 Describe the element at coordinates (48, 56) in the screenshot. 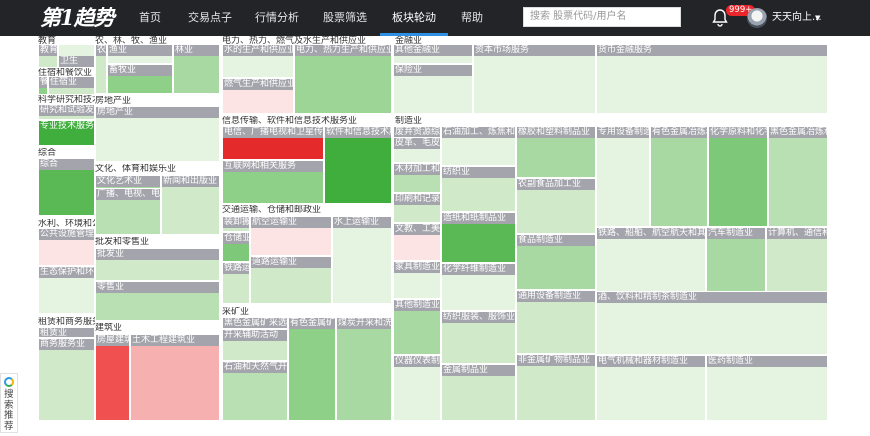

I see `industry-block: 教育` at that location.